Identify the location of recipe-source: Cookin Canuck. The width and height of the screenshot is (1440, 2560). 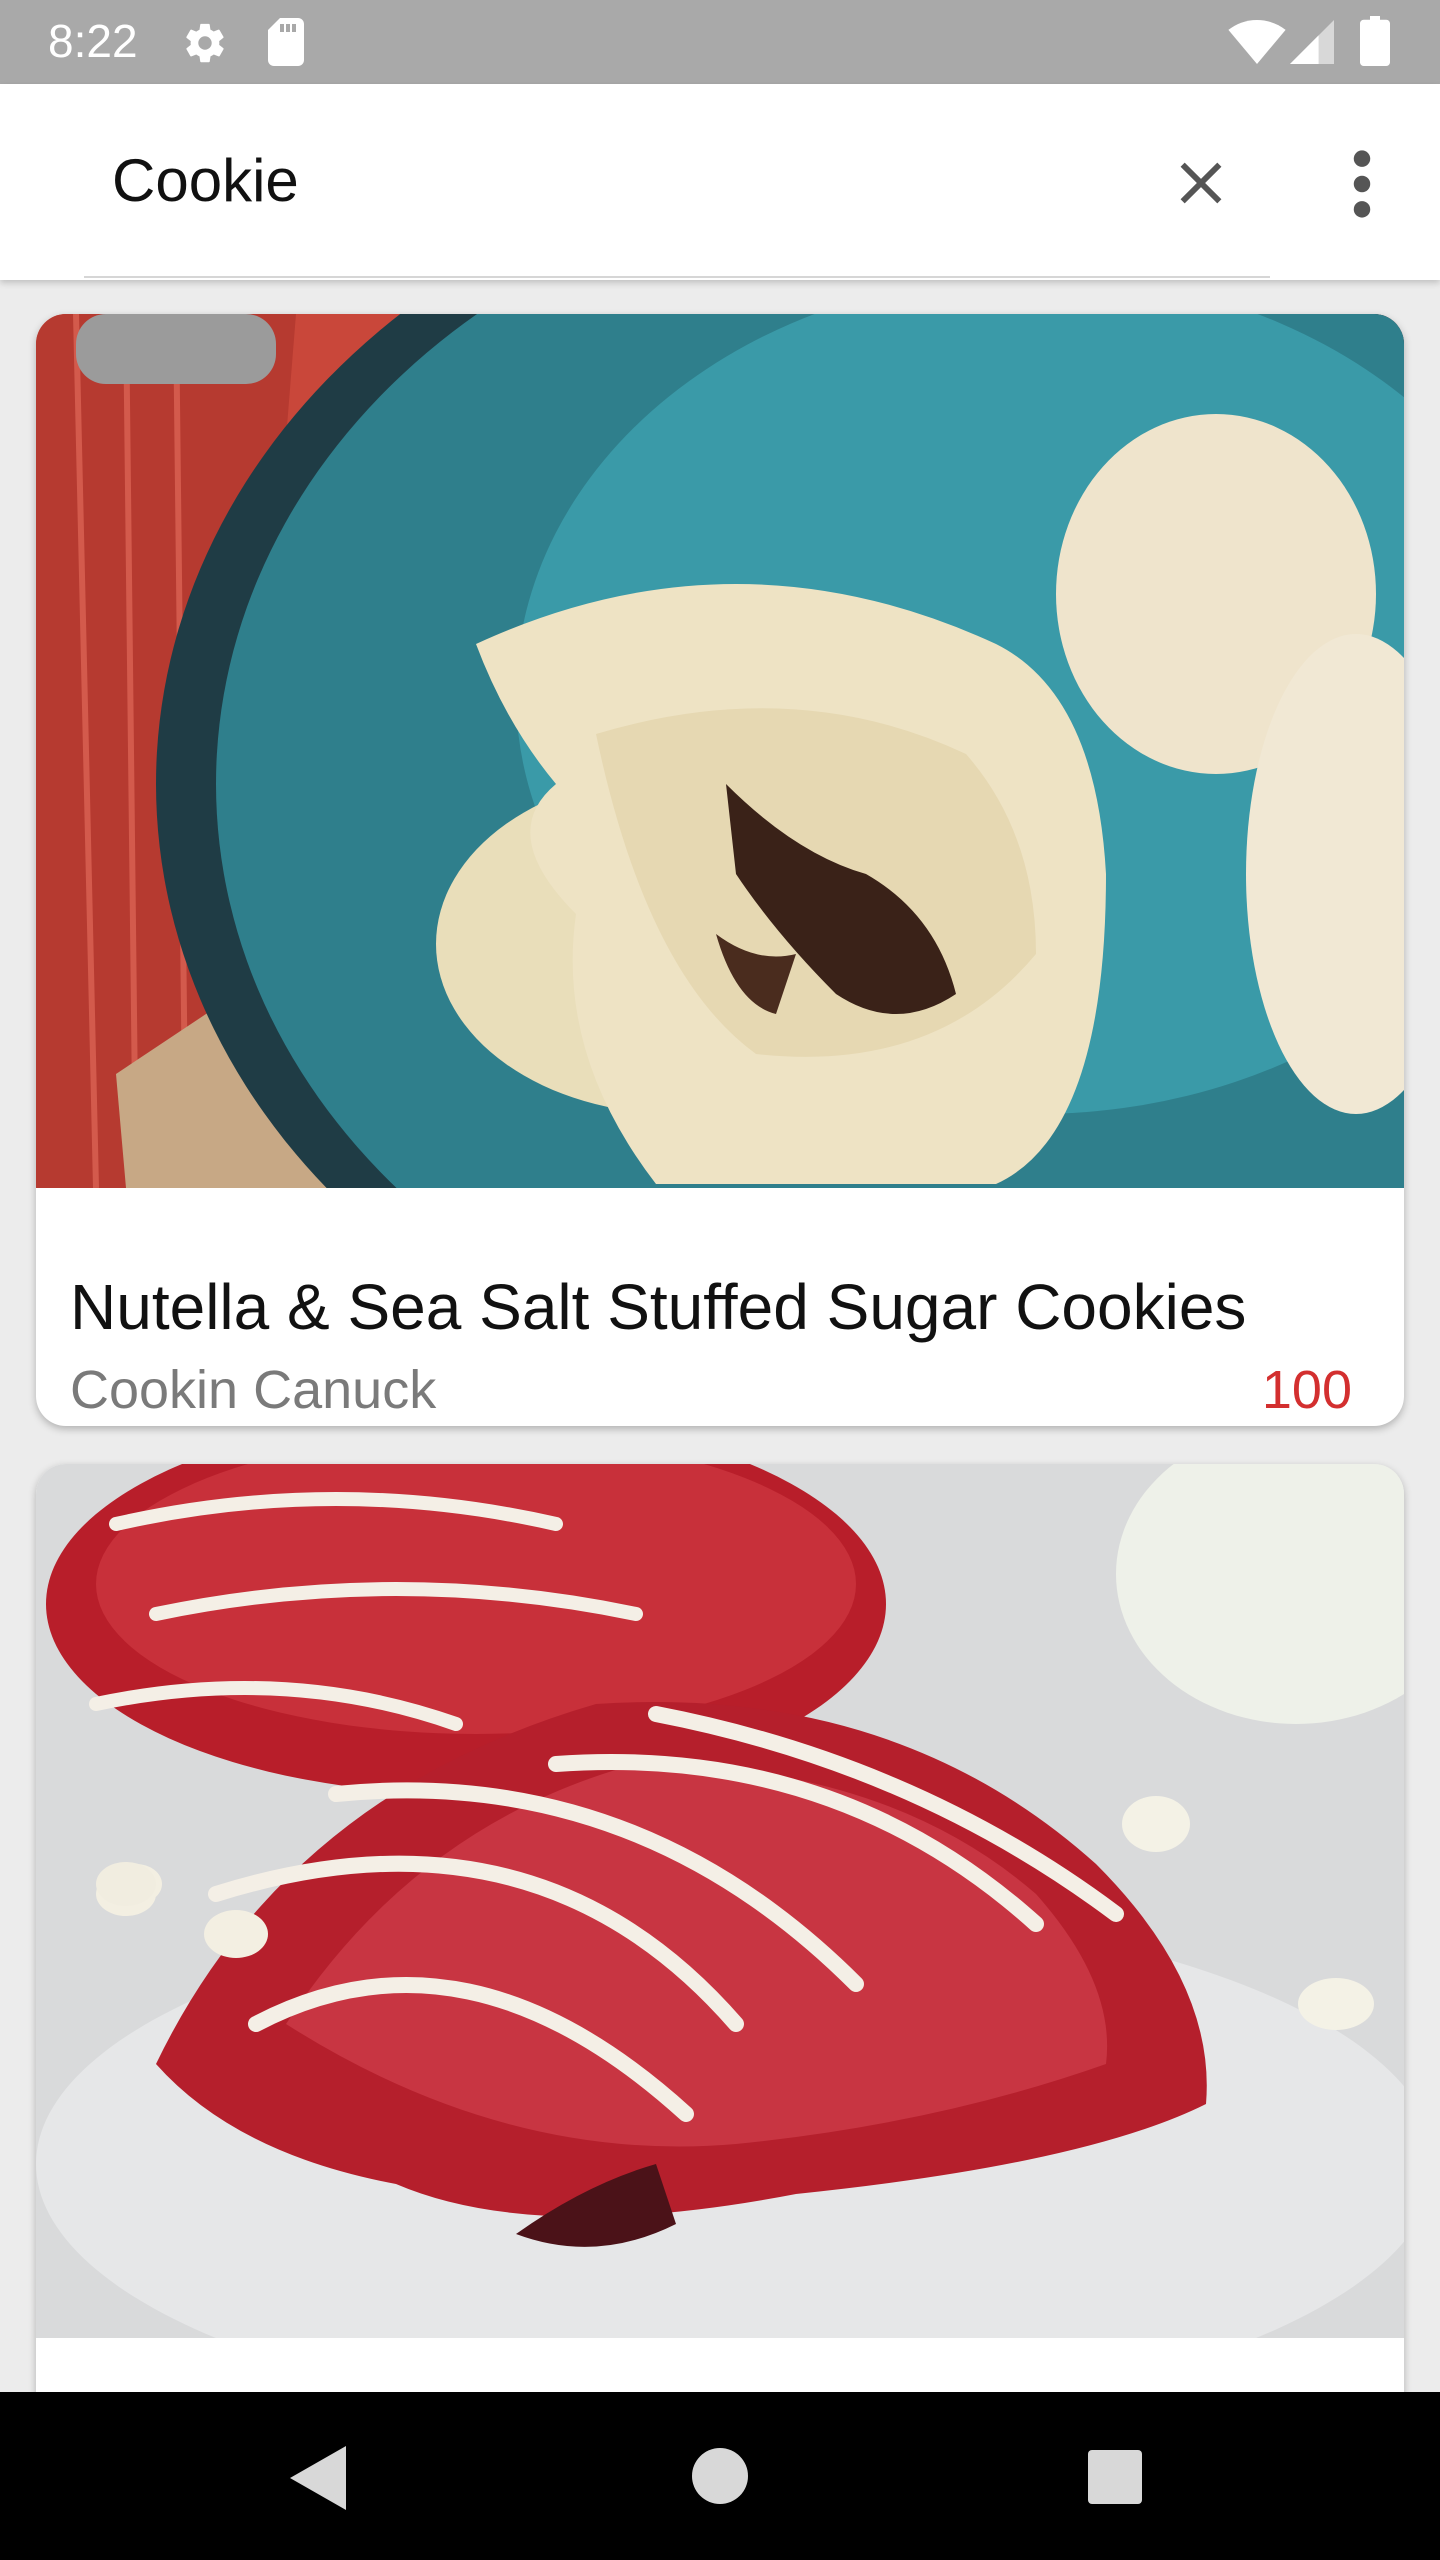
(253, 1390).